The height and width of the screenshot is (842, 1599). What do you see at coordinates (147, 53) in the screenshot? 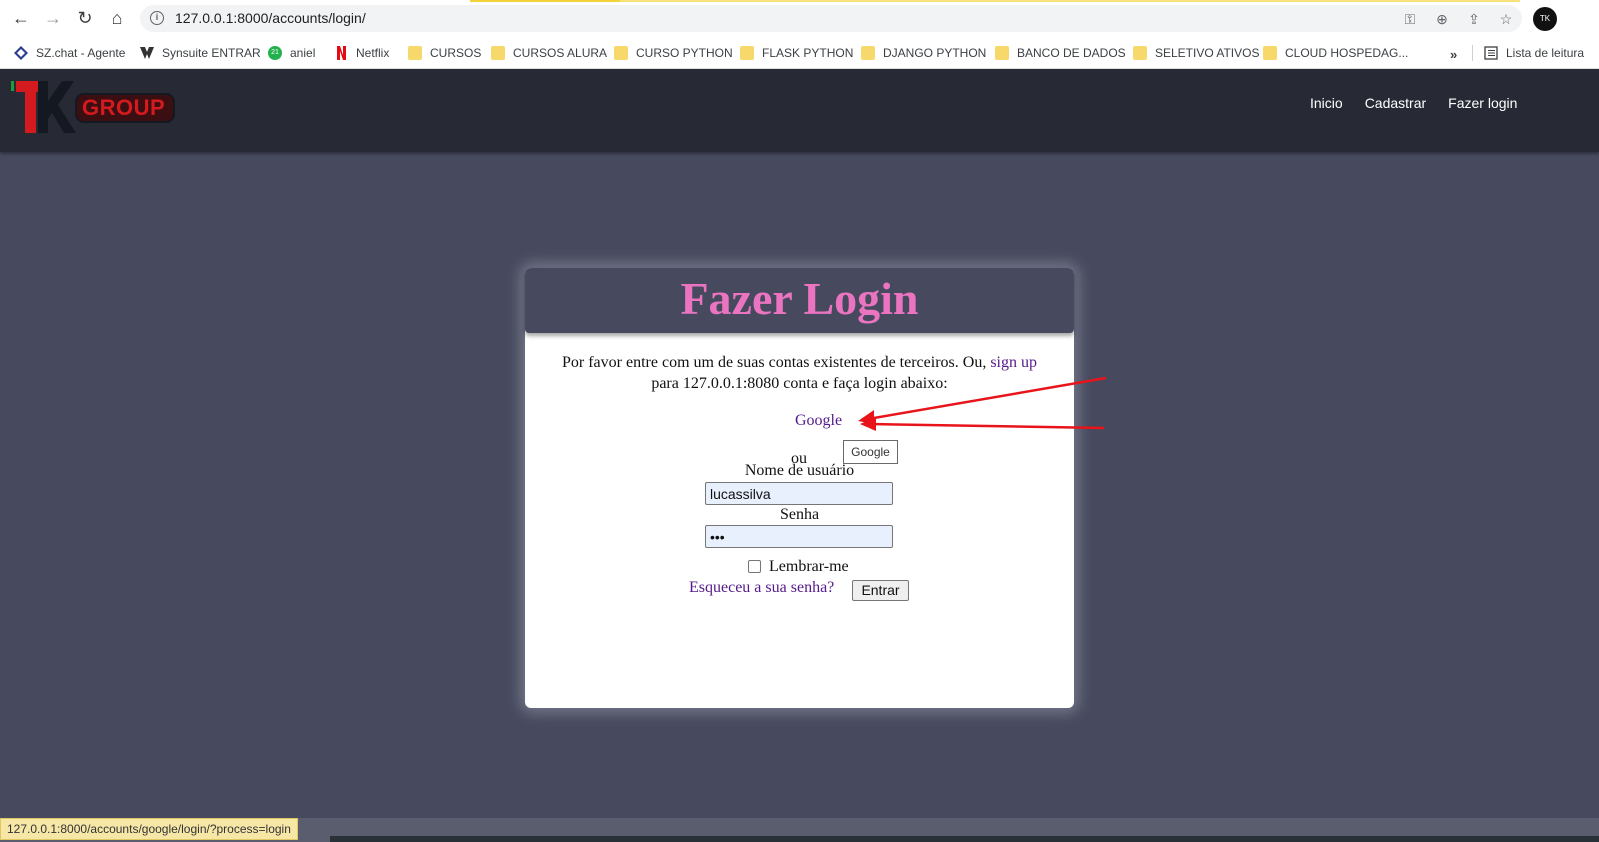
I see `synsuite-icon` at bounding box center [147, 53].